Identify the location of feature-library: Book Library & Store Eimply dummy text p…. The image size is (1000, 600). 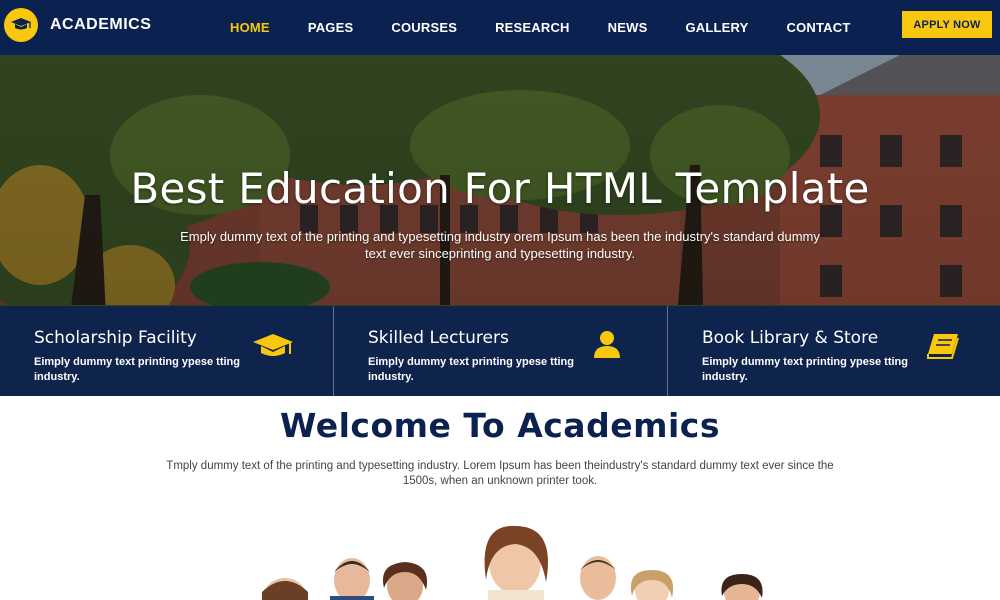
(834, 351).